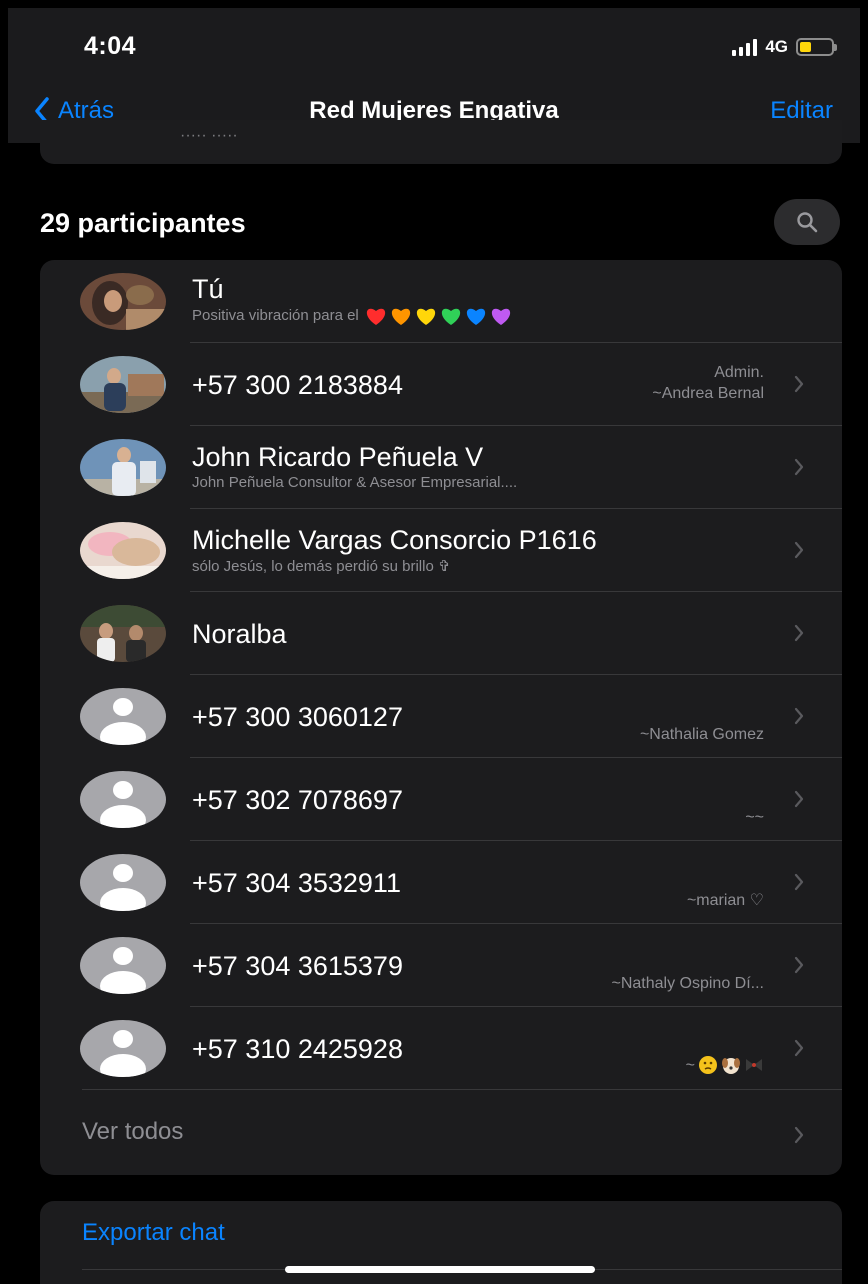 This screenshot has width=868, height=1284. Describe the element at coordinates (375, 316) in the screenshot. I see `red-heart-icon` at that location.